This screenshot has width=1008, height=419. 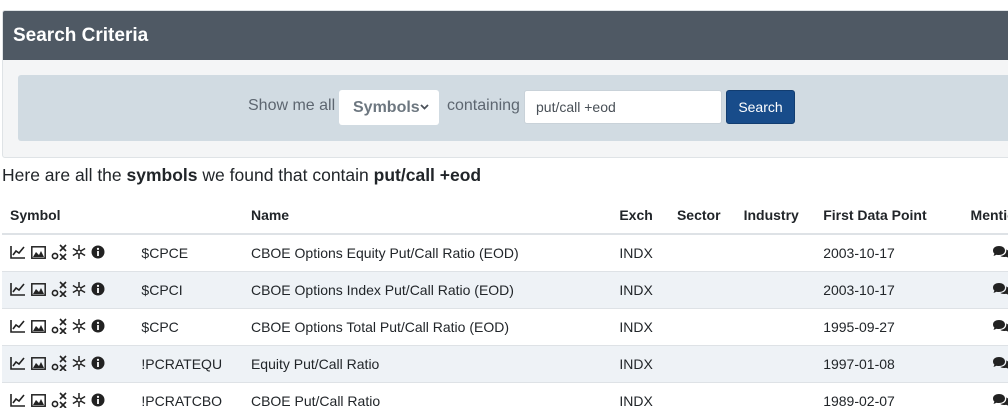 I want to click on col-name: Name, so click(x=435, y=215).